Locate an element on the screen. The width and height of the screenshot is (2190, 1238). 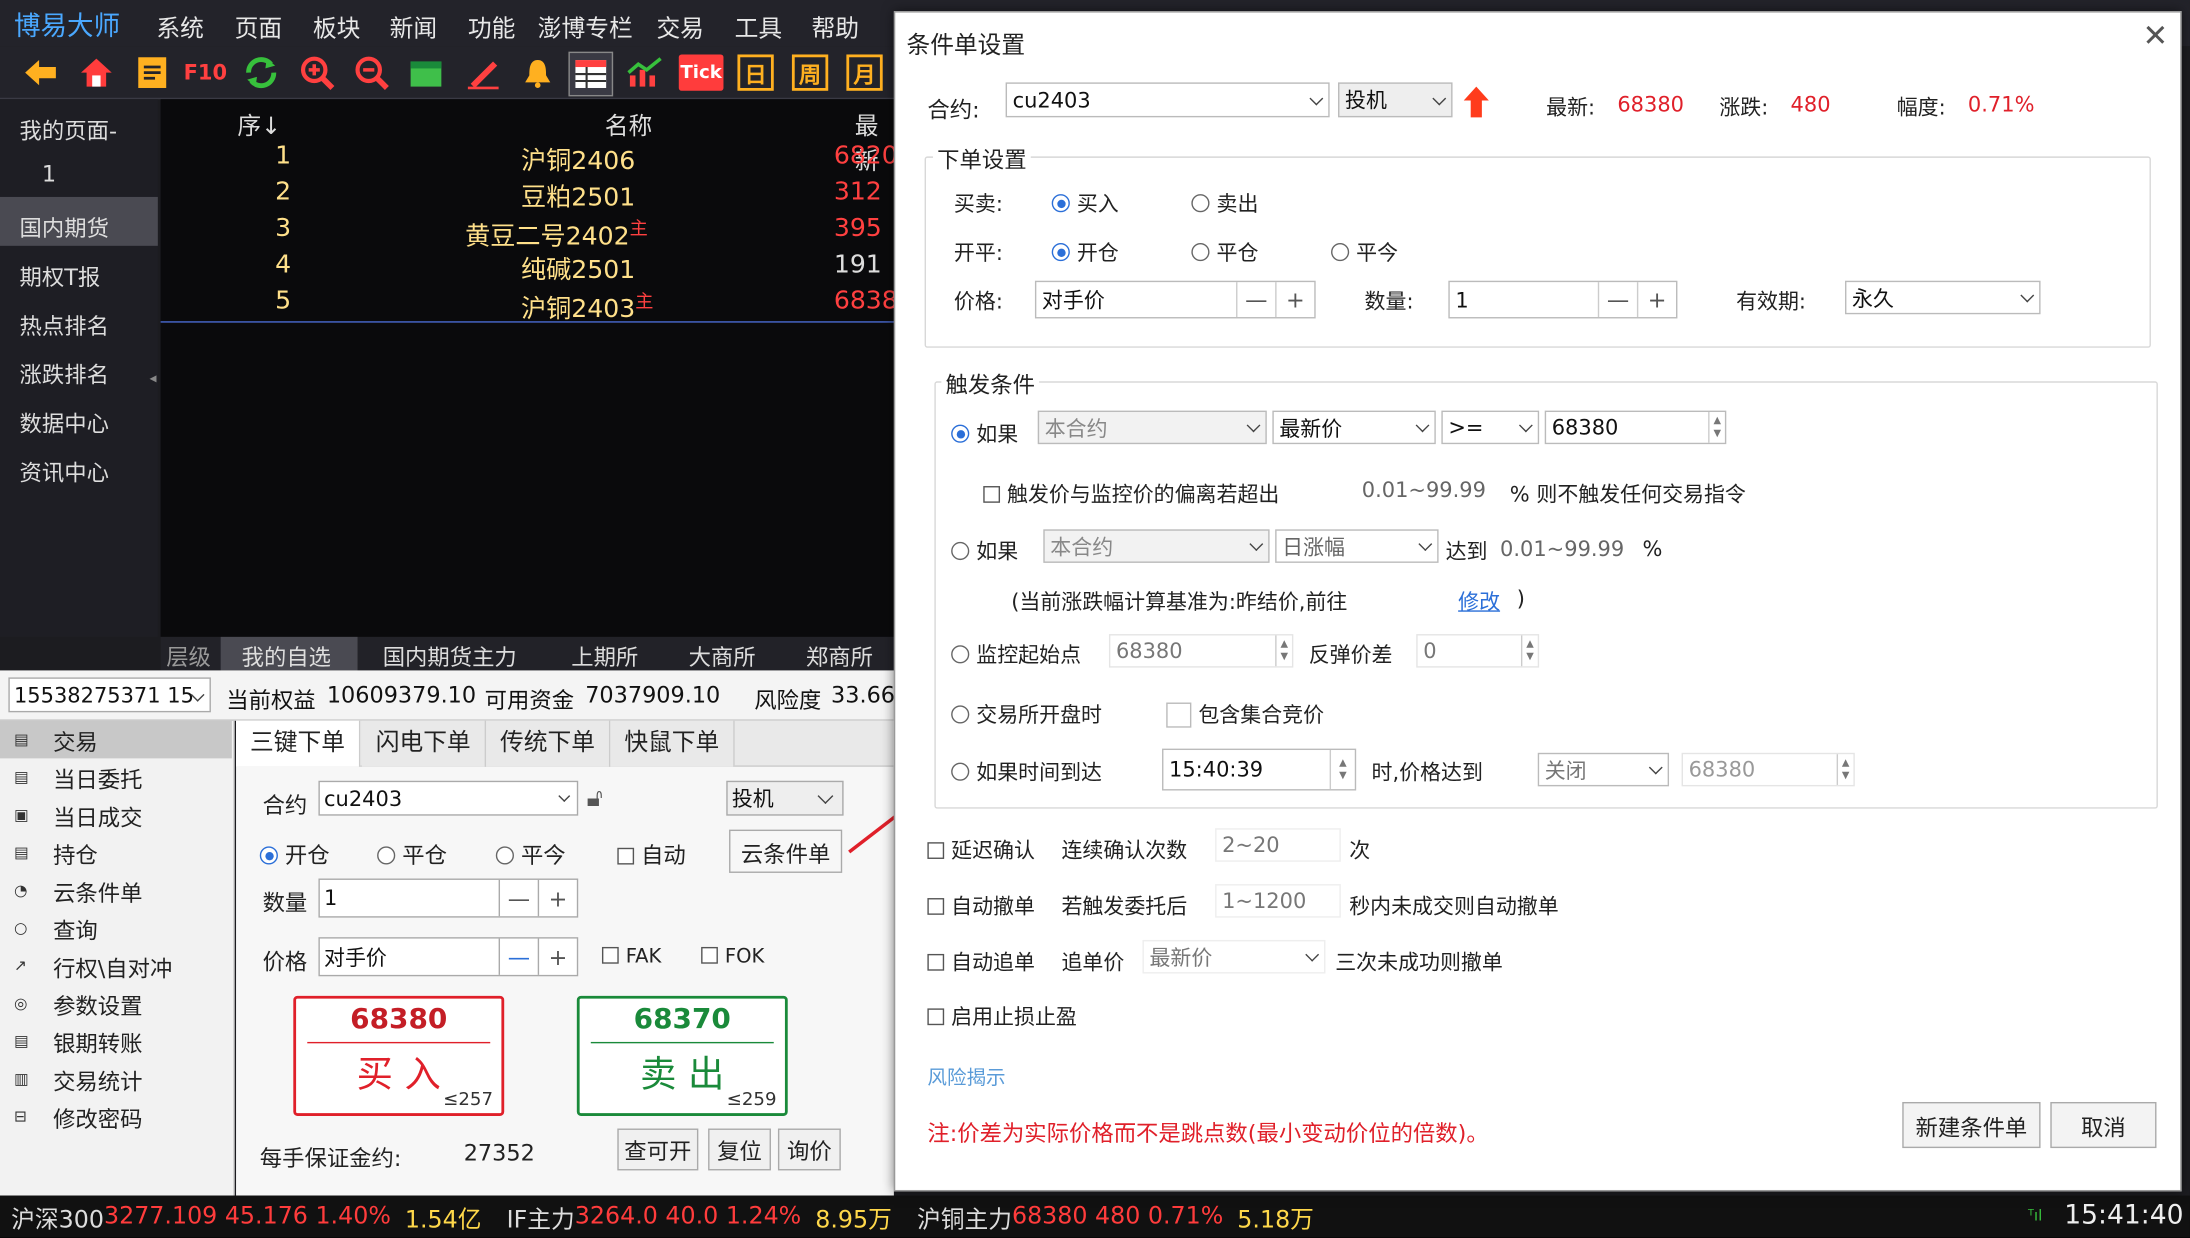
tab-domestic-main: 国内期货主力 is located at coordinates (450, 655).